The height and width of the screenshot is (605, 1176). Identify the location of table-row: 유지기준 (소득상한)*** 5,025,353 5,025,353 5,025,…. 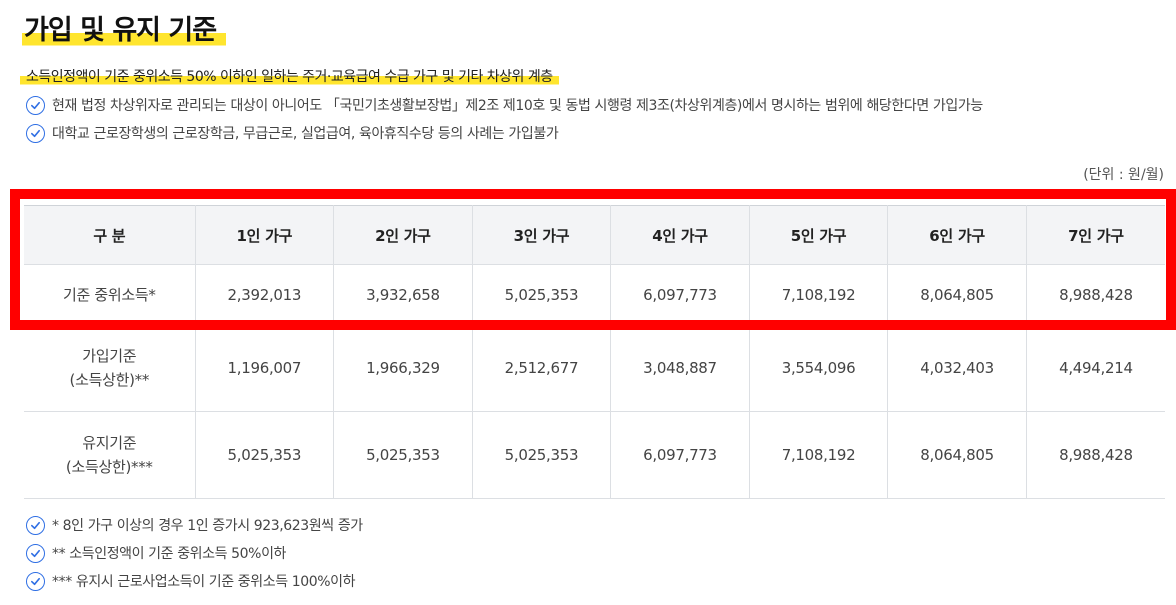
(594, 455).